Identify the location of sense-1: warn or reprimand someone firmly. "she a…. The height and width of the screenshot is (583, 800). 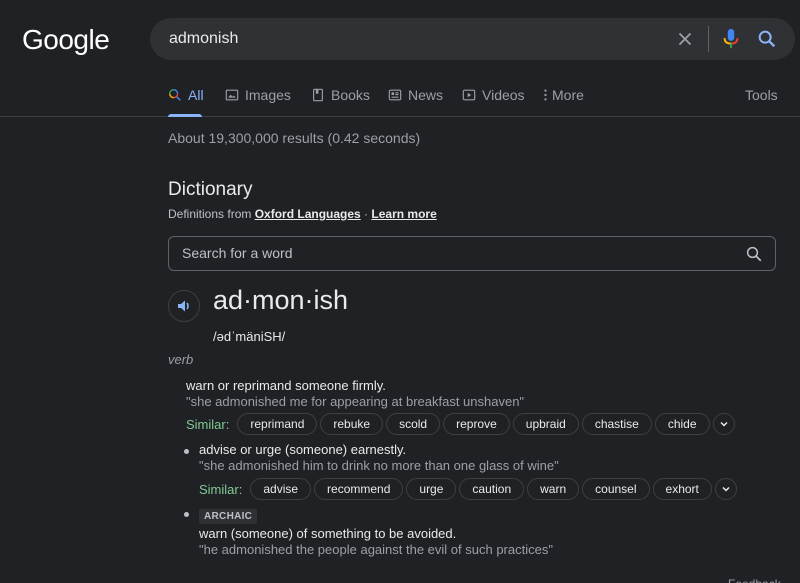
(355, 394).